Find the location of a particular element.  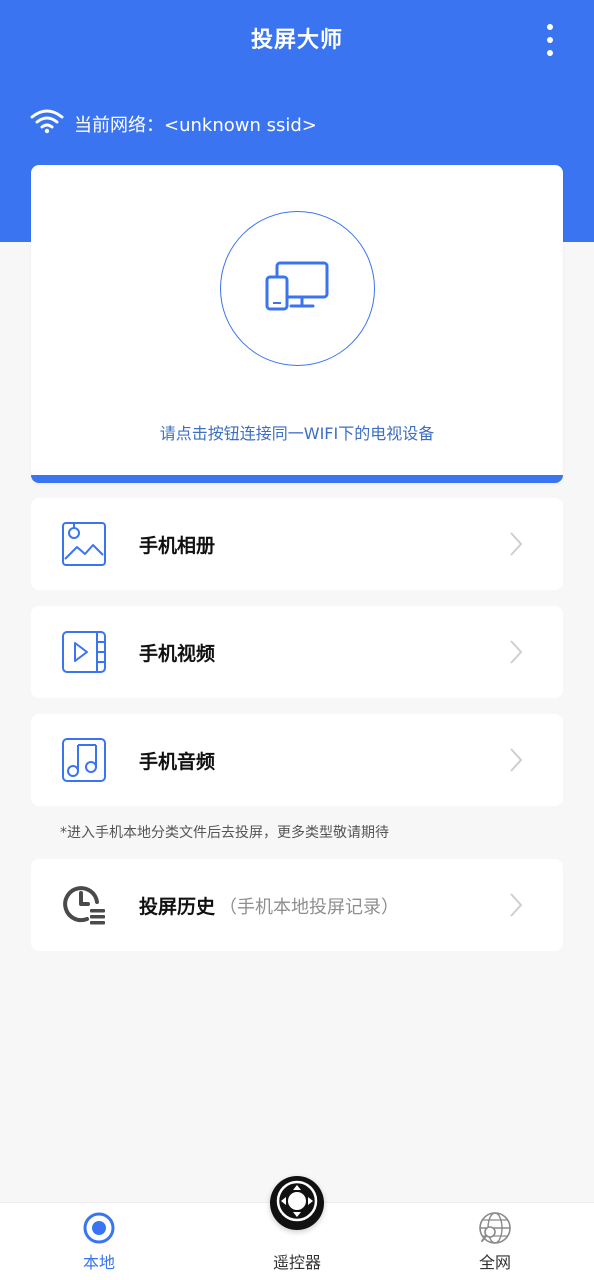

page-title: 投屏大师 is located at coordinates (296, 40).